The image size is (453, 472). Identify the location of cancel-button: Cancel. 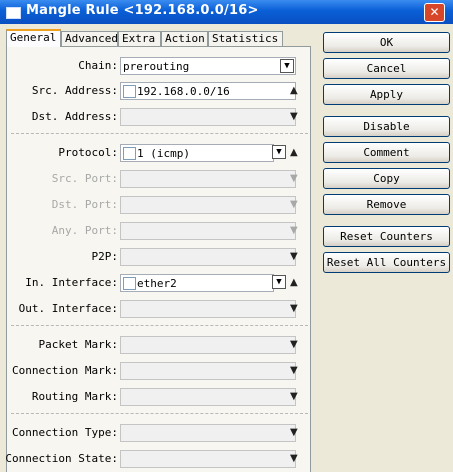
(386, 68).